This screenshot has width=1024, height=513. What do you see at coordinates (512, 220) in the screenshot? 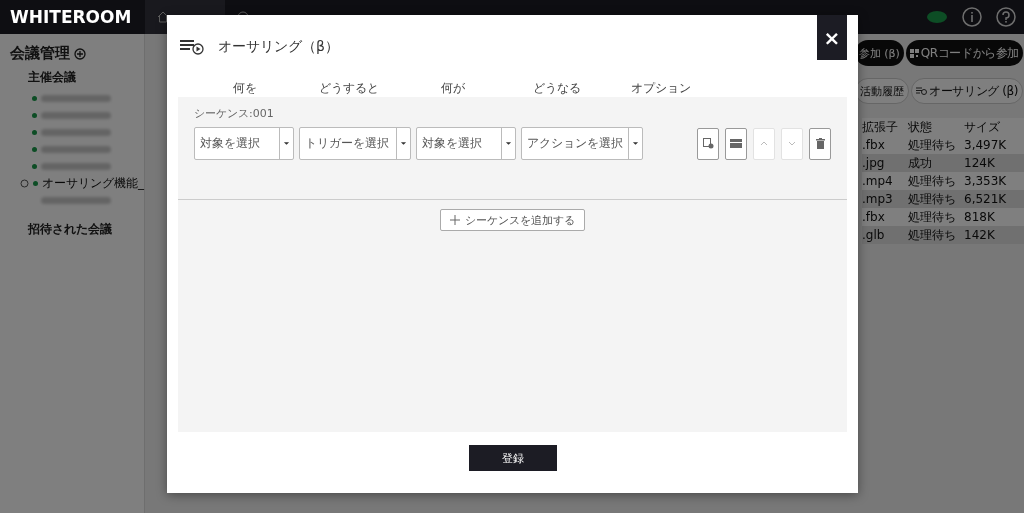
I see `add-sequence-button: シーケンスを追加する` at bounding box center [512, 220].